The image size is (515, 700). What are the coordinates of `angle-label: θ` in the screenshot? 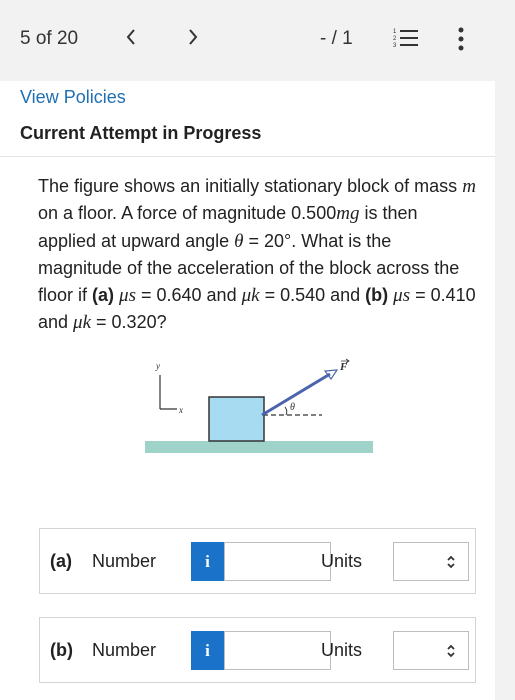 It's located at (292, 407).